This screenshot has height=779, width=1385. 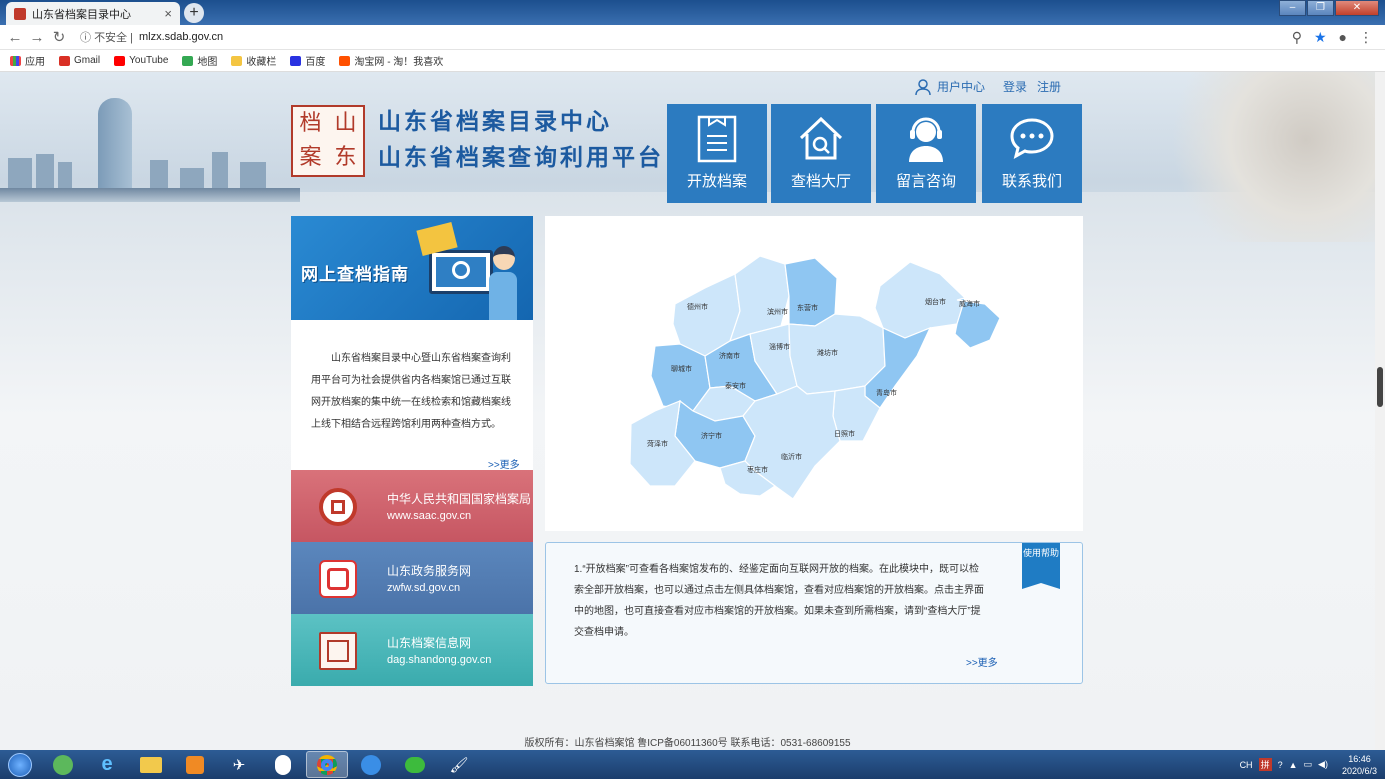 What do you see at coordinates (1359, 758) in the screenshot?
I see `clock-time: 16:46` at bounding box center [1359, 758].